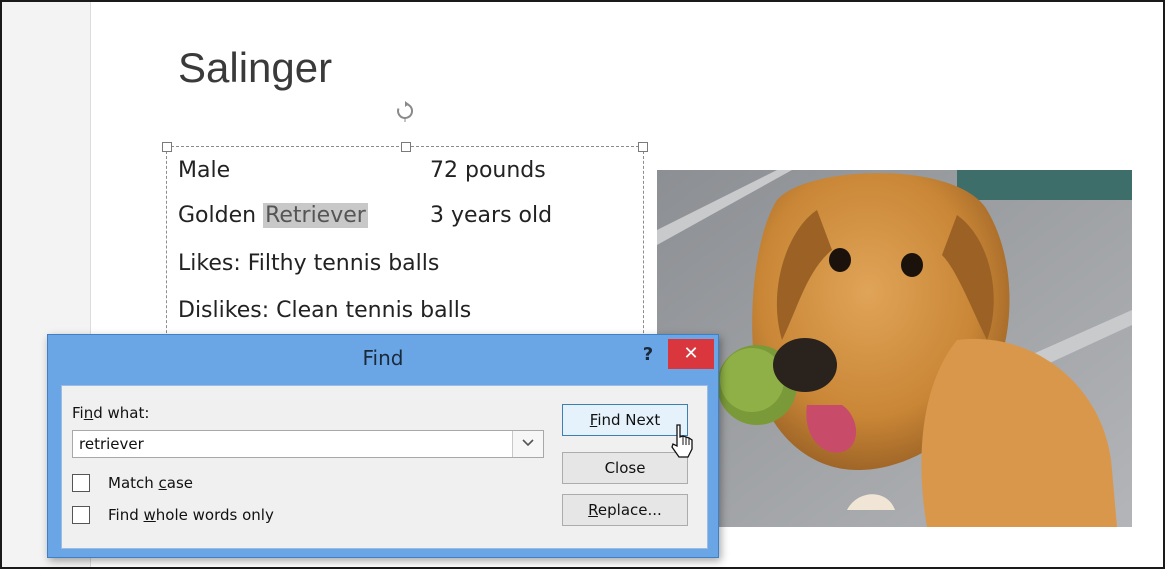 This screenshot has height=569, width=1165. Describe the element at coordinates (325, 310) in the screenshot. I see `text-line-4: Dislikes: Clean tennis balls` at that location.